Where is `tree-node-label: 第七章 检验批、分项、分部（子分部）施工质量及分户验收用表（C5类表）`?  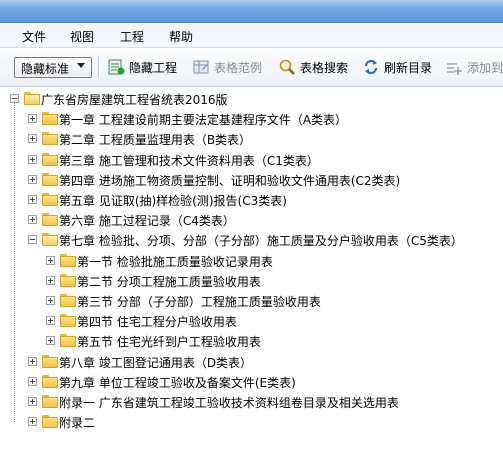 tree-node-label: 第七章 检验批、分项、分部（子分部）施工质量及分户验收用表（C5类表） is located at coordinates (261, 241).